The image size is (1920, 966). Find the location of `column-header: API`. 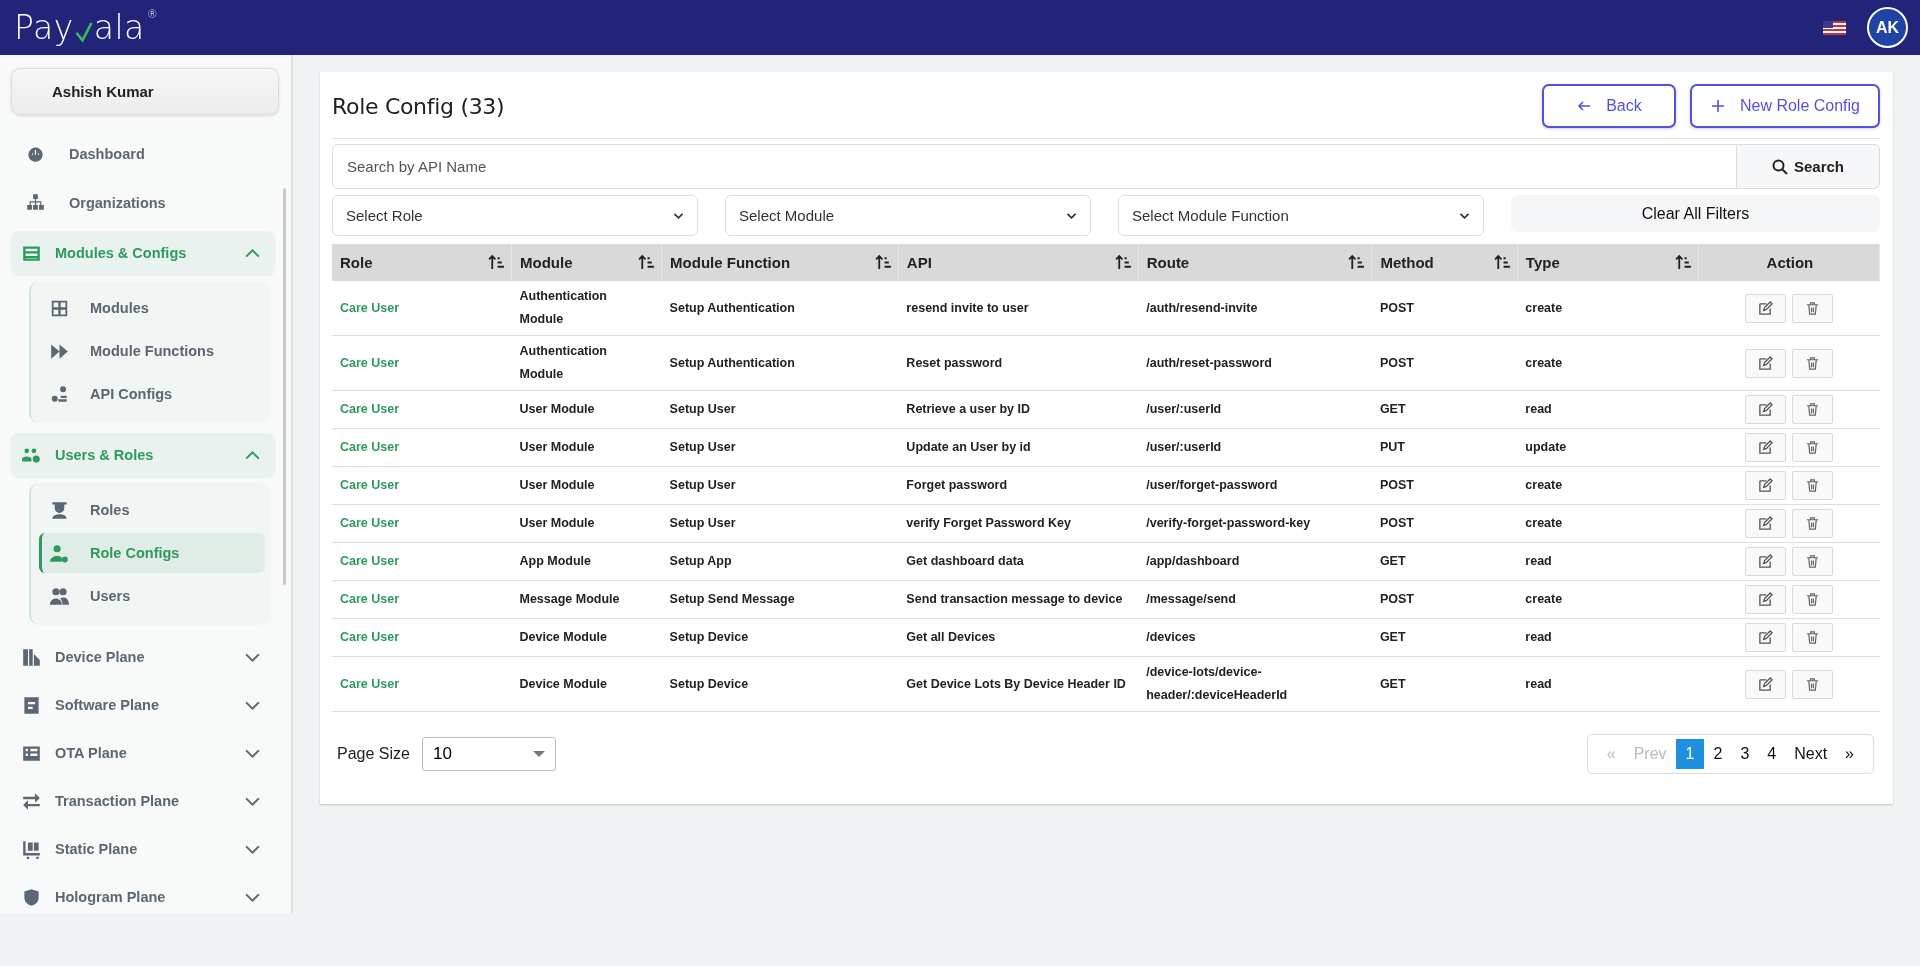

column-header: API is located at coordinates (1018, 262).